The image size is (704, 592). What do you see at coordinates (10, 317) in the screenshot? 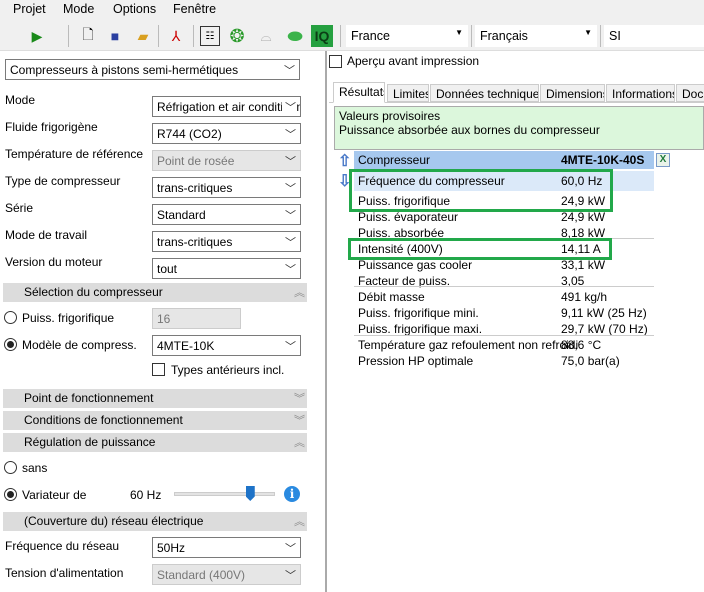
I see `radio-puiss-frigorifique` at bounding box center [10, 317].